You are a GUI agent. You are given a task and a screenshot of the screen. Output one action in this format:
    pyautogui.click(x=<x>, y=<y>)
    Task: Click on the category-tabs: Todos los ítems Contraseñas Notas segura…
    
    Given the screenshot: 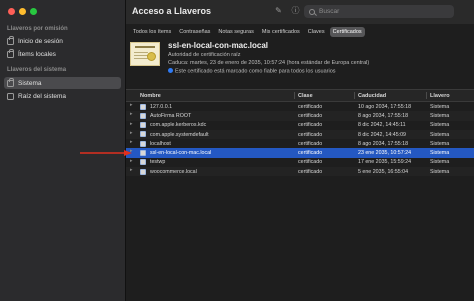 What is the action you would take?
    pyautogui.click(x=247, y=32)
    